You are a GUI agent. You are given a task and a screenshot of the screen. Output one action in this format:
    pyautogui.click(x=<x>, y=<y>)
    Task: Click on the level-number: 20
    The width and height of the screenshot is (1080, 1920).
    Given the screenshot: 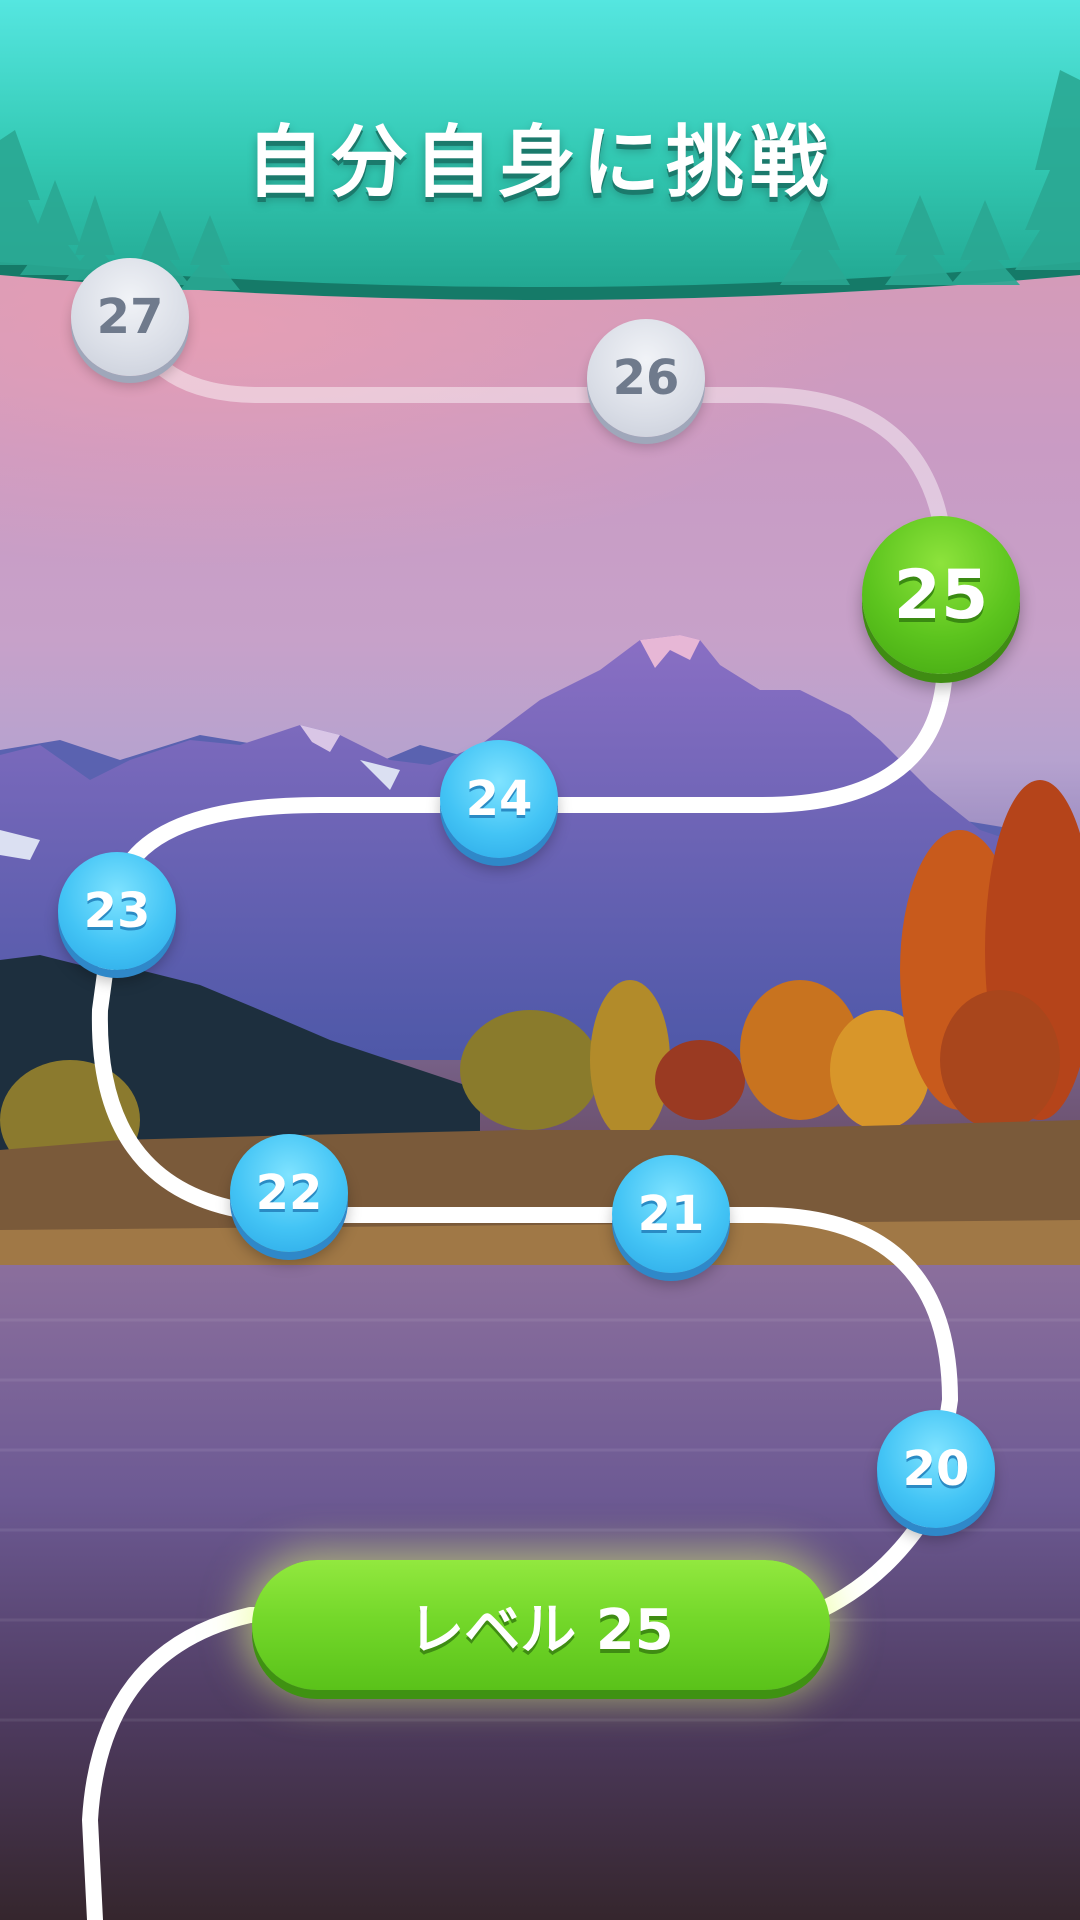 What is the action you would take?
    pyautogui.click(x=936, y=1469)
    